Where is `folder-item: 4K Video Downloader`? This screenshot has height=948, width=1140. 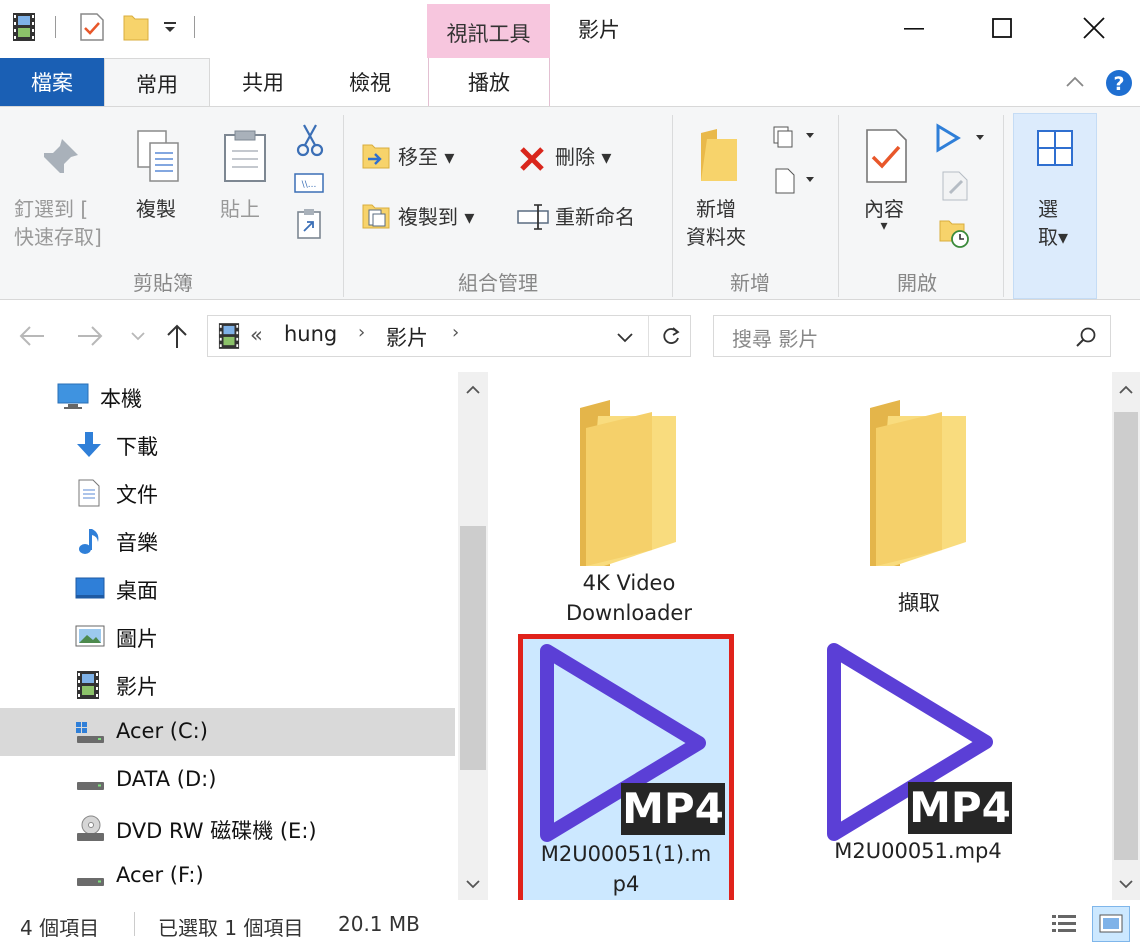
folder-item: 4K Video Downloader is located at coordinates (629, 512).